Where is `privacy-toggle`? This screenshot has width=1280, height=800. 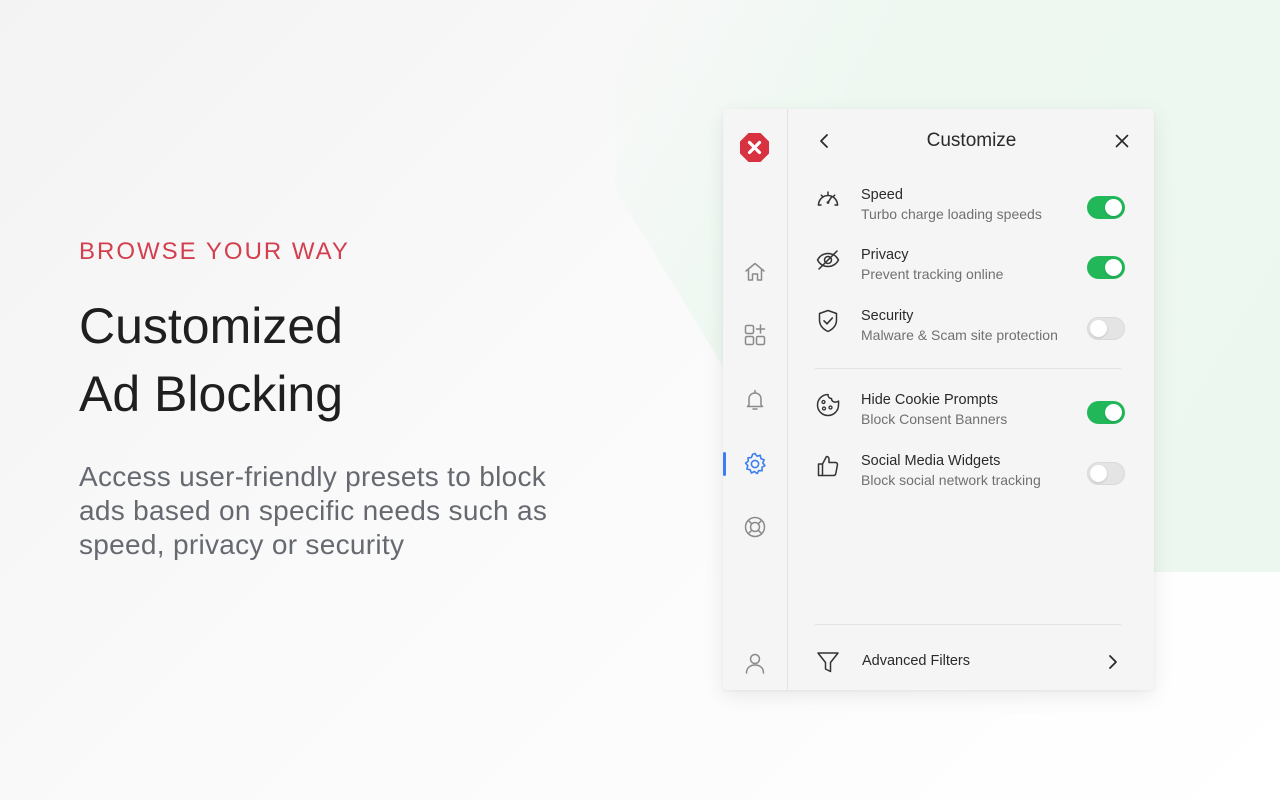 privacy-toggle is located at coordinates (1106, 267).